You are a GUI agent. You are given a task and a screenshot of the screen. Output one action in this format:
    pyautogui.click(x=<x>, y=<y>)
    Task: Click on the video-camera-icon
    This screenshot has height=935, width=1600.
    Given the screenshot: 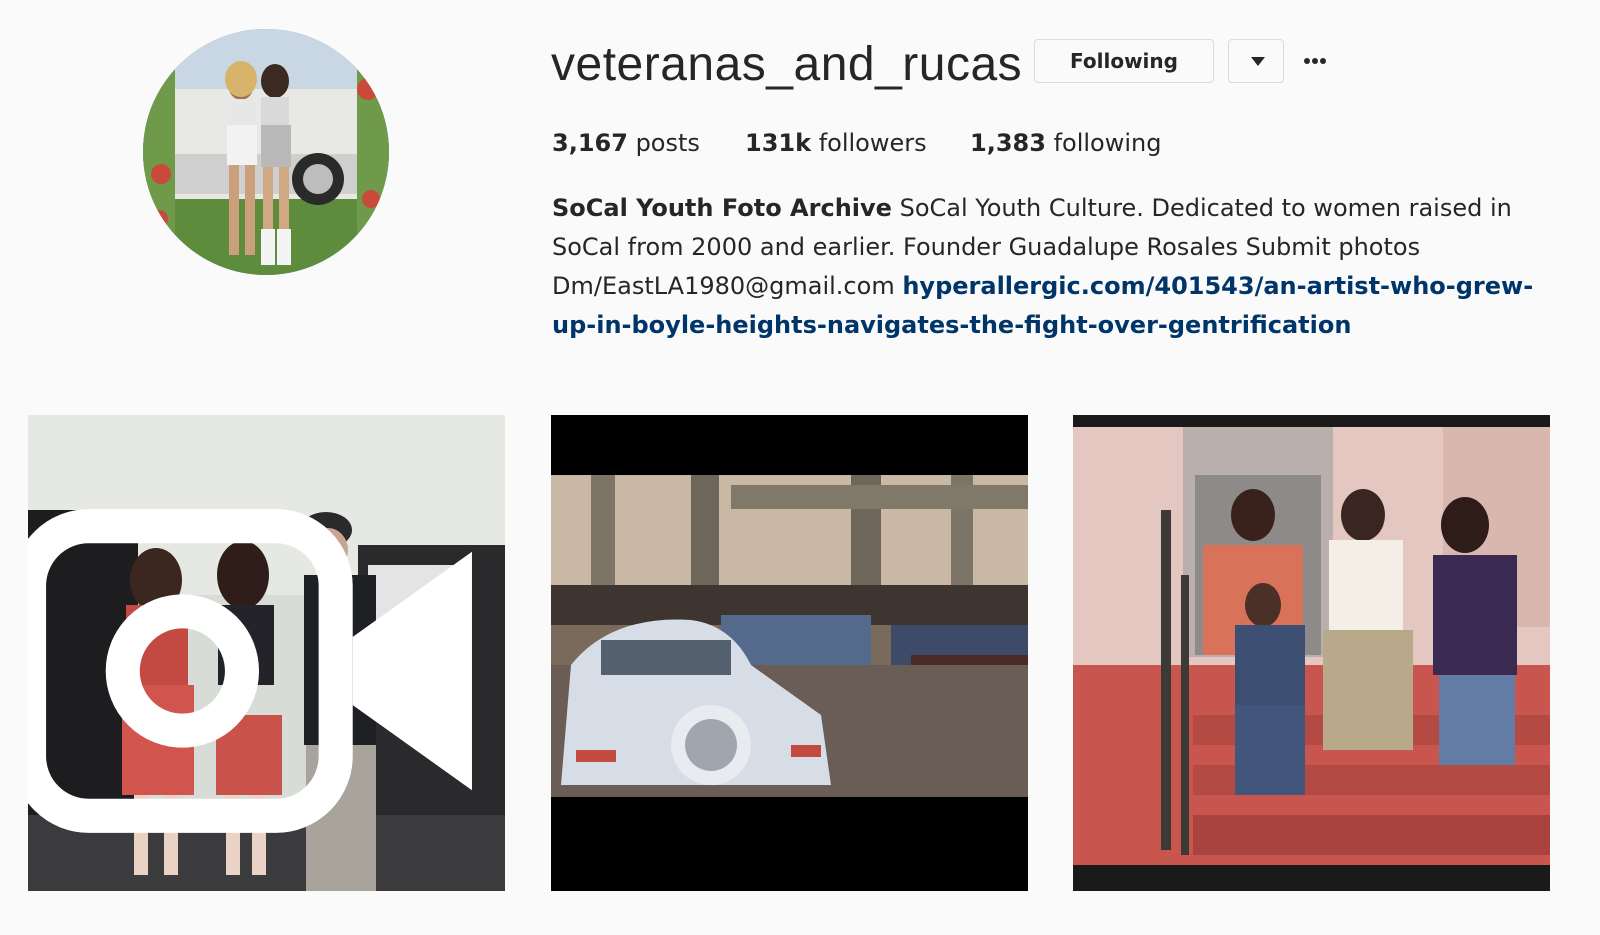 What is the action you would take?
    pyautogui.click(x=250, y=671)
    